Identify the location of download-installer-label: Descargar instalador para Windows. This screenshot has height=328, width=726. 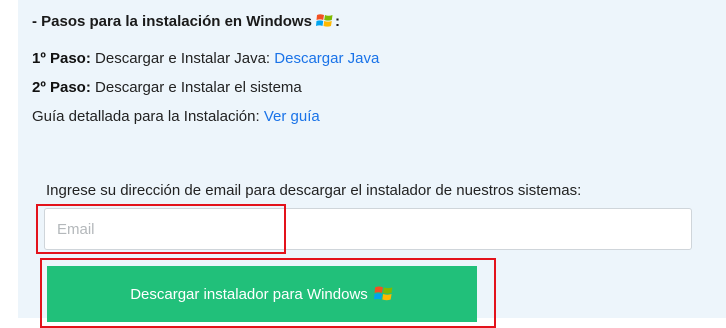
(249, 294).